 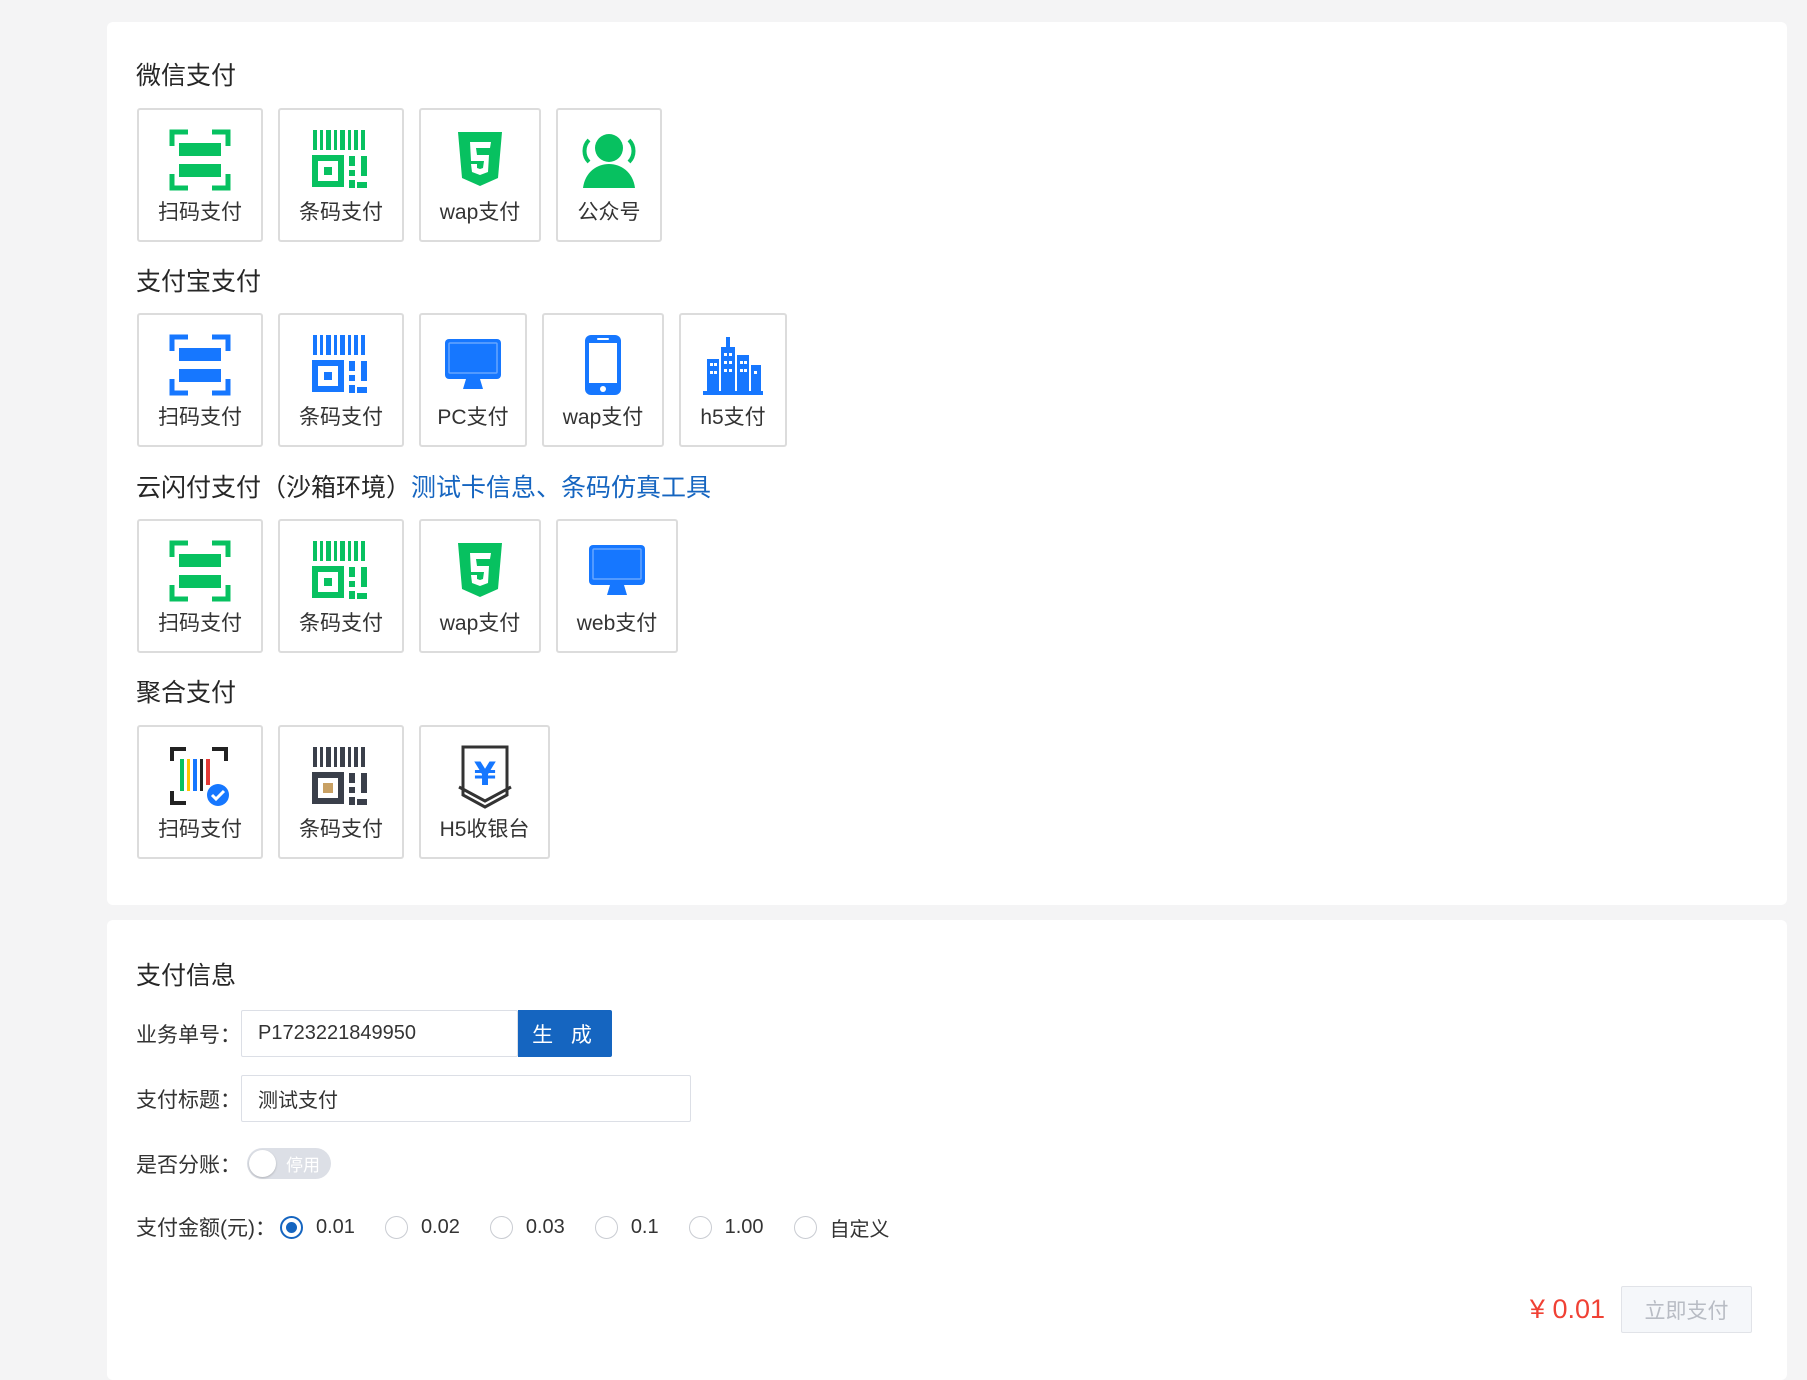 I want to click on wechat-barcode-pay-tile: 条码支付, so click(x=341, y=175).